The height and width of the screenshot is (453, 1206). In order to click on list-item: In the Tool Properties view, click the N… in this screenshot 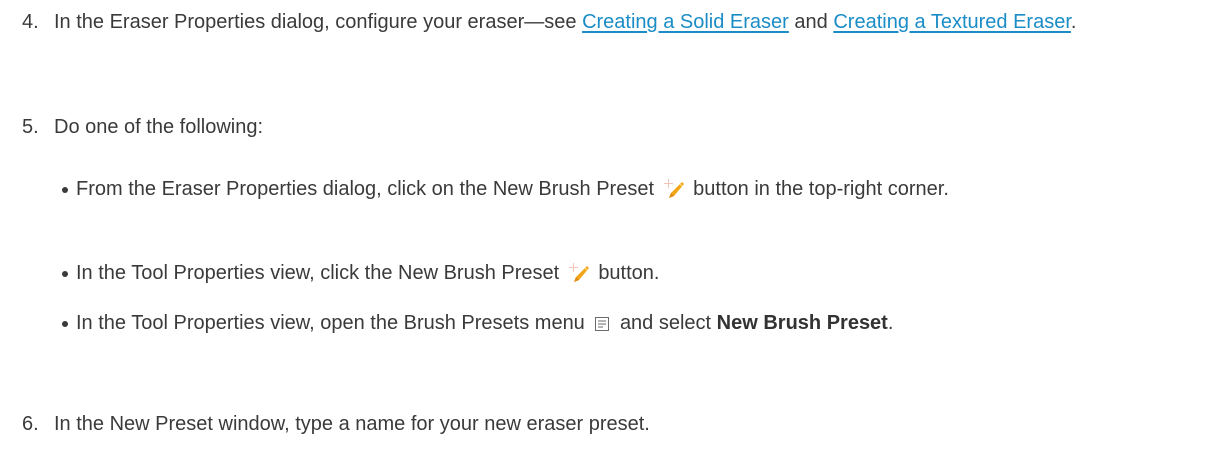, I will do `click(604, 275)`.